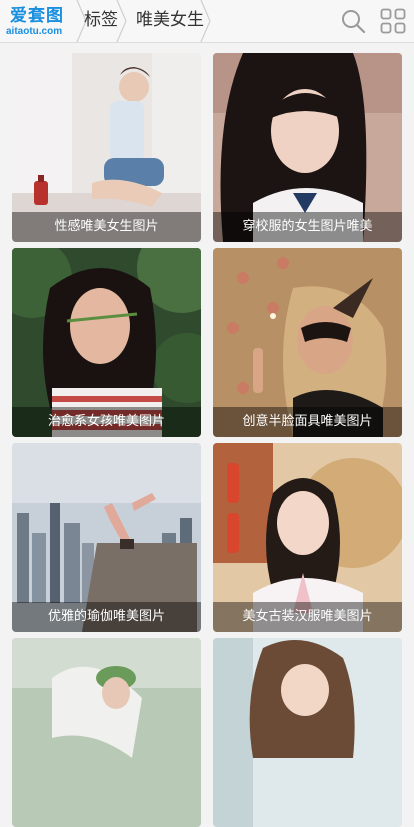 This screenshot has width=414, height=827. Describe the element at coordinates (106, 342) in the screenshot. I see `gallery-card: 治愈系女孩唯美图片` at that location.